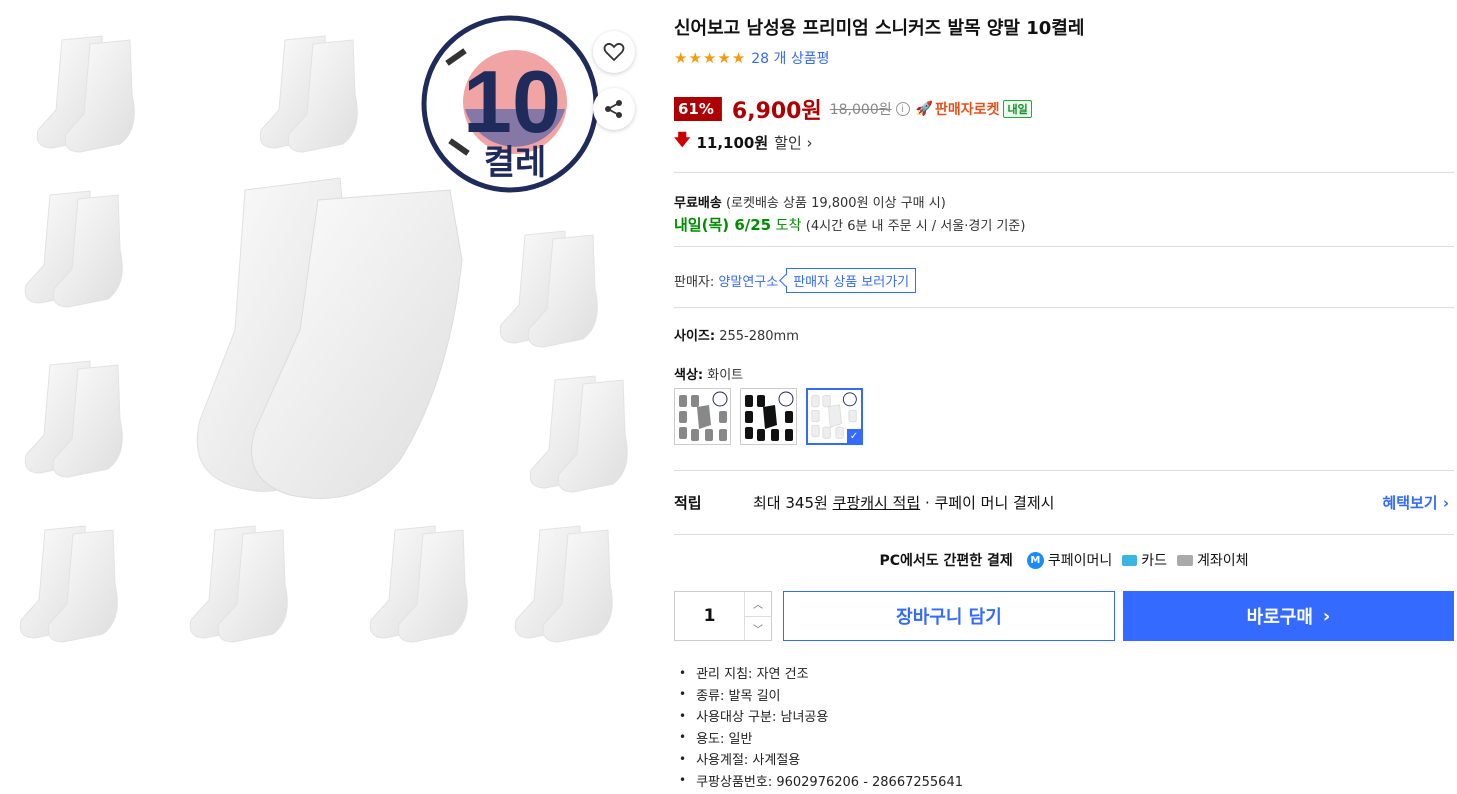  I want to click on discount-amount-row: 🡇 11,100원 할인 ›, so click(743, 142).